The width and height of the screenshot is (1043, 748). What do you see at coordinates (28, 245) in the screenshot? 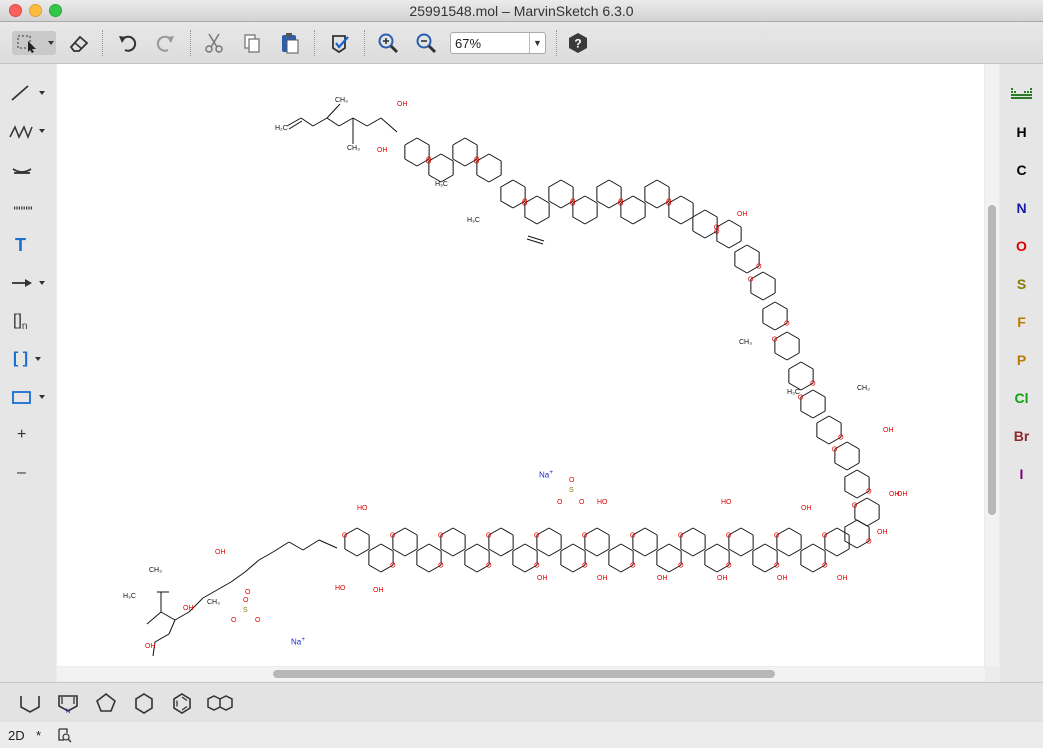
I see `text-tool: T` at bounding box center [28, 245].